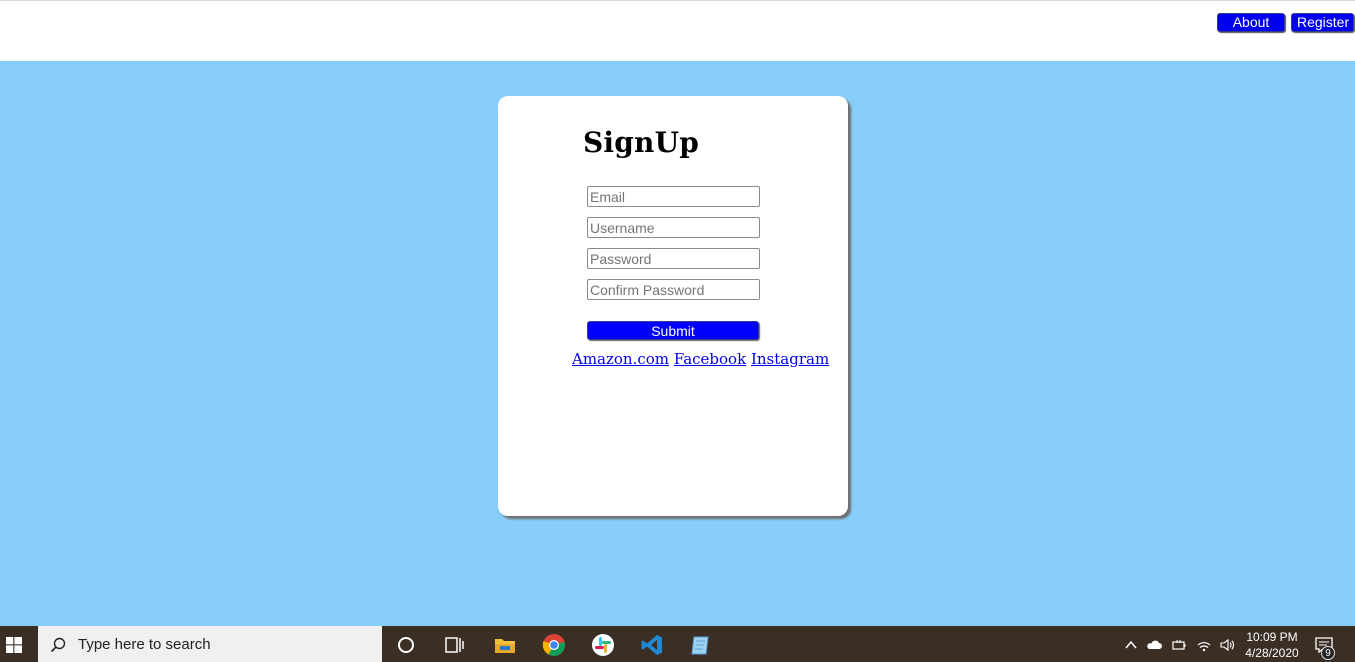 Image resolution: width=1355 pixels, height=662 pixels. What do you see at coordinates (701, 645) in the screenshot?
I see `notepad-icon` at bounding box center [701, 645].